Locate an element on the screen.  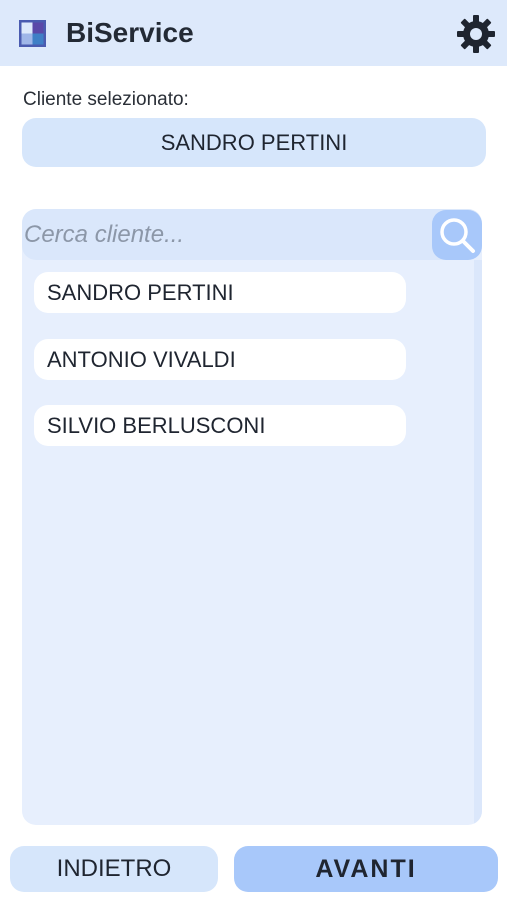
client-list-item: SILVIO BERLUSCONI is located at coordinates (220, 425).